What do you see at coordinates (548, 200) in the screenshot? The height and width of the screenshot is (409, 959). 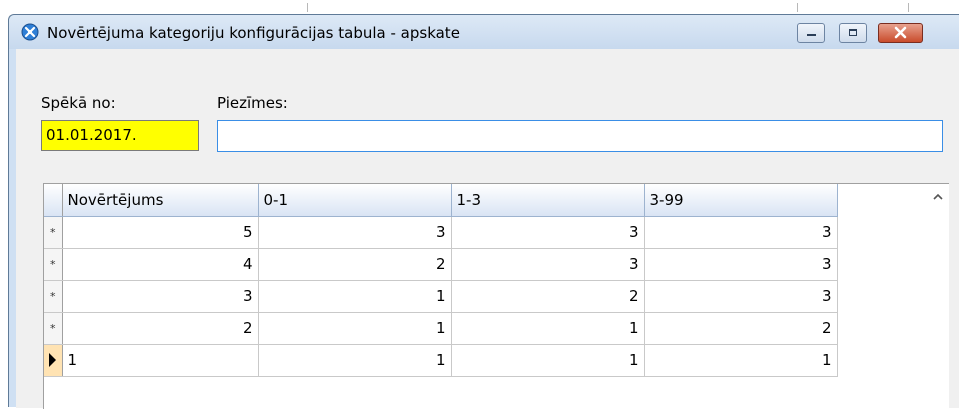 I see `column-header: 1-3` at bounding box center [548, 200].